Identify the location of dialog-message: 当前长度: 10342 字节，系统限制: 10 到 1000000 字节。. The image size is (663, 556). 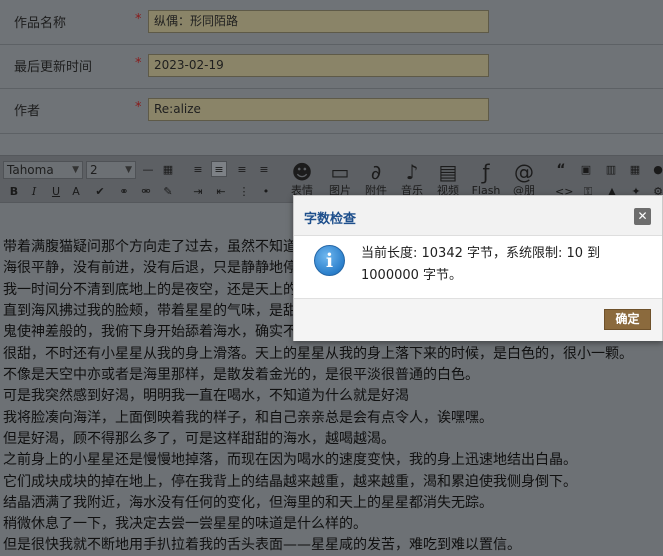
(481, 264).